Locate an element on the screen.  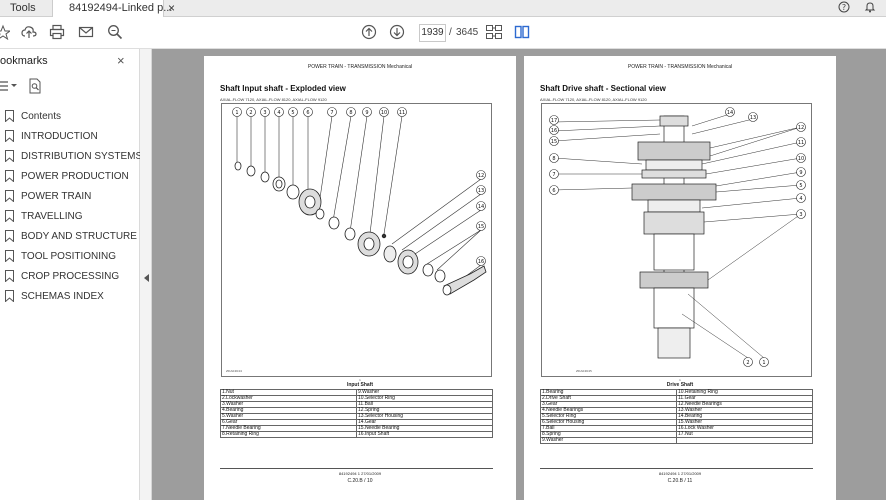
callout-label: 8 is located at coordinates (553, 159).